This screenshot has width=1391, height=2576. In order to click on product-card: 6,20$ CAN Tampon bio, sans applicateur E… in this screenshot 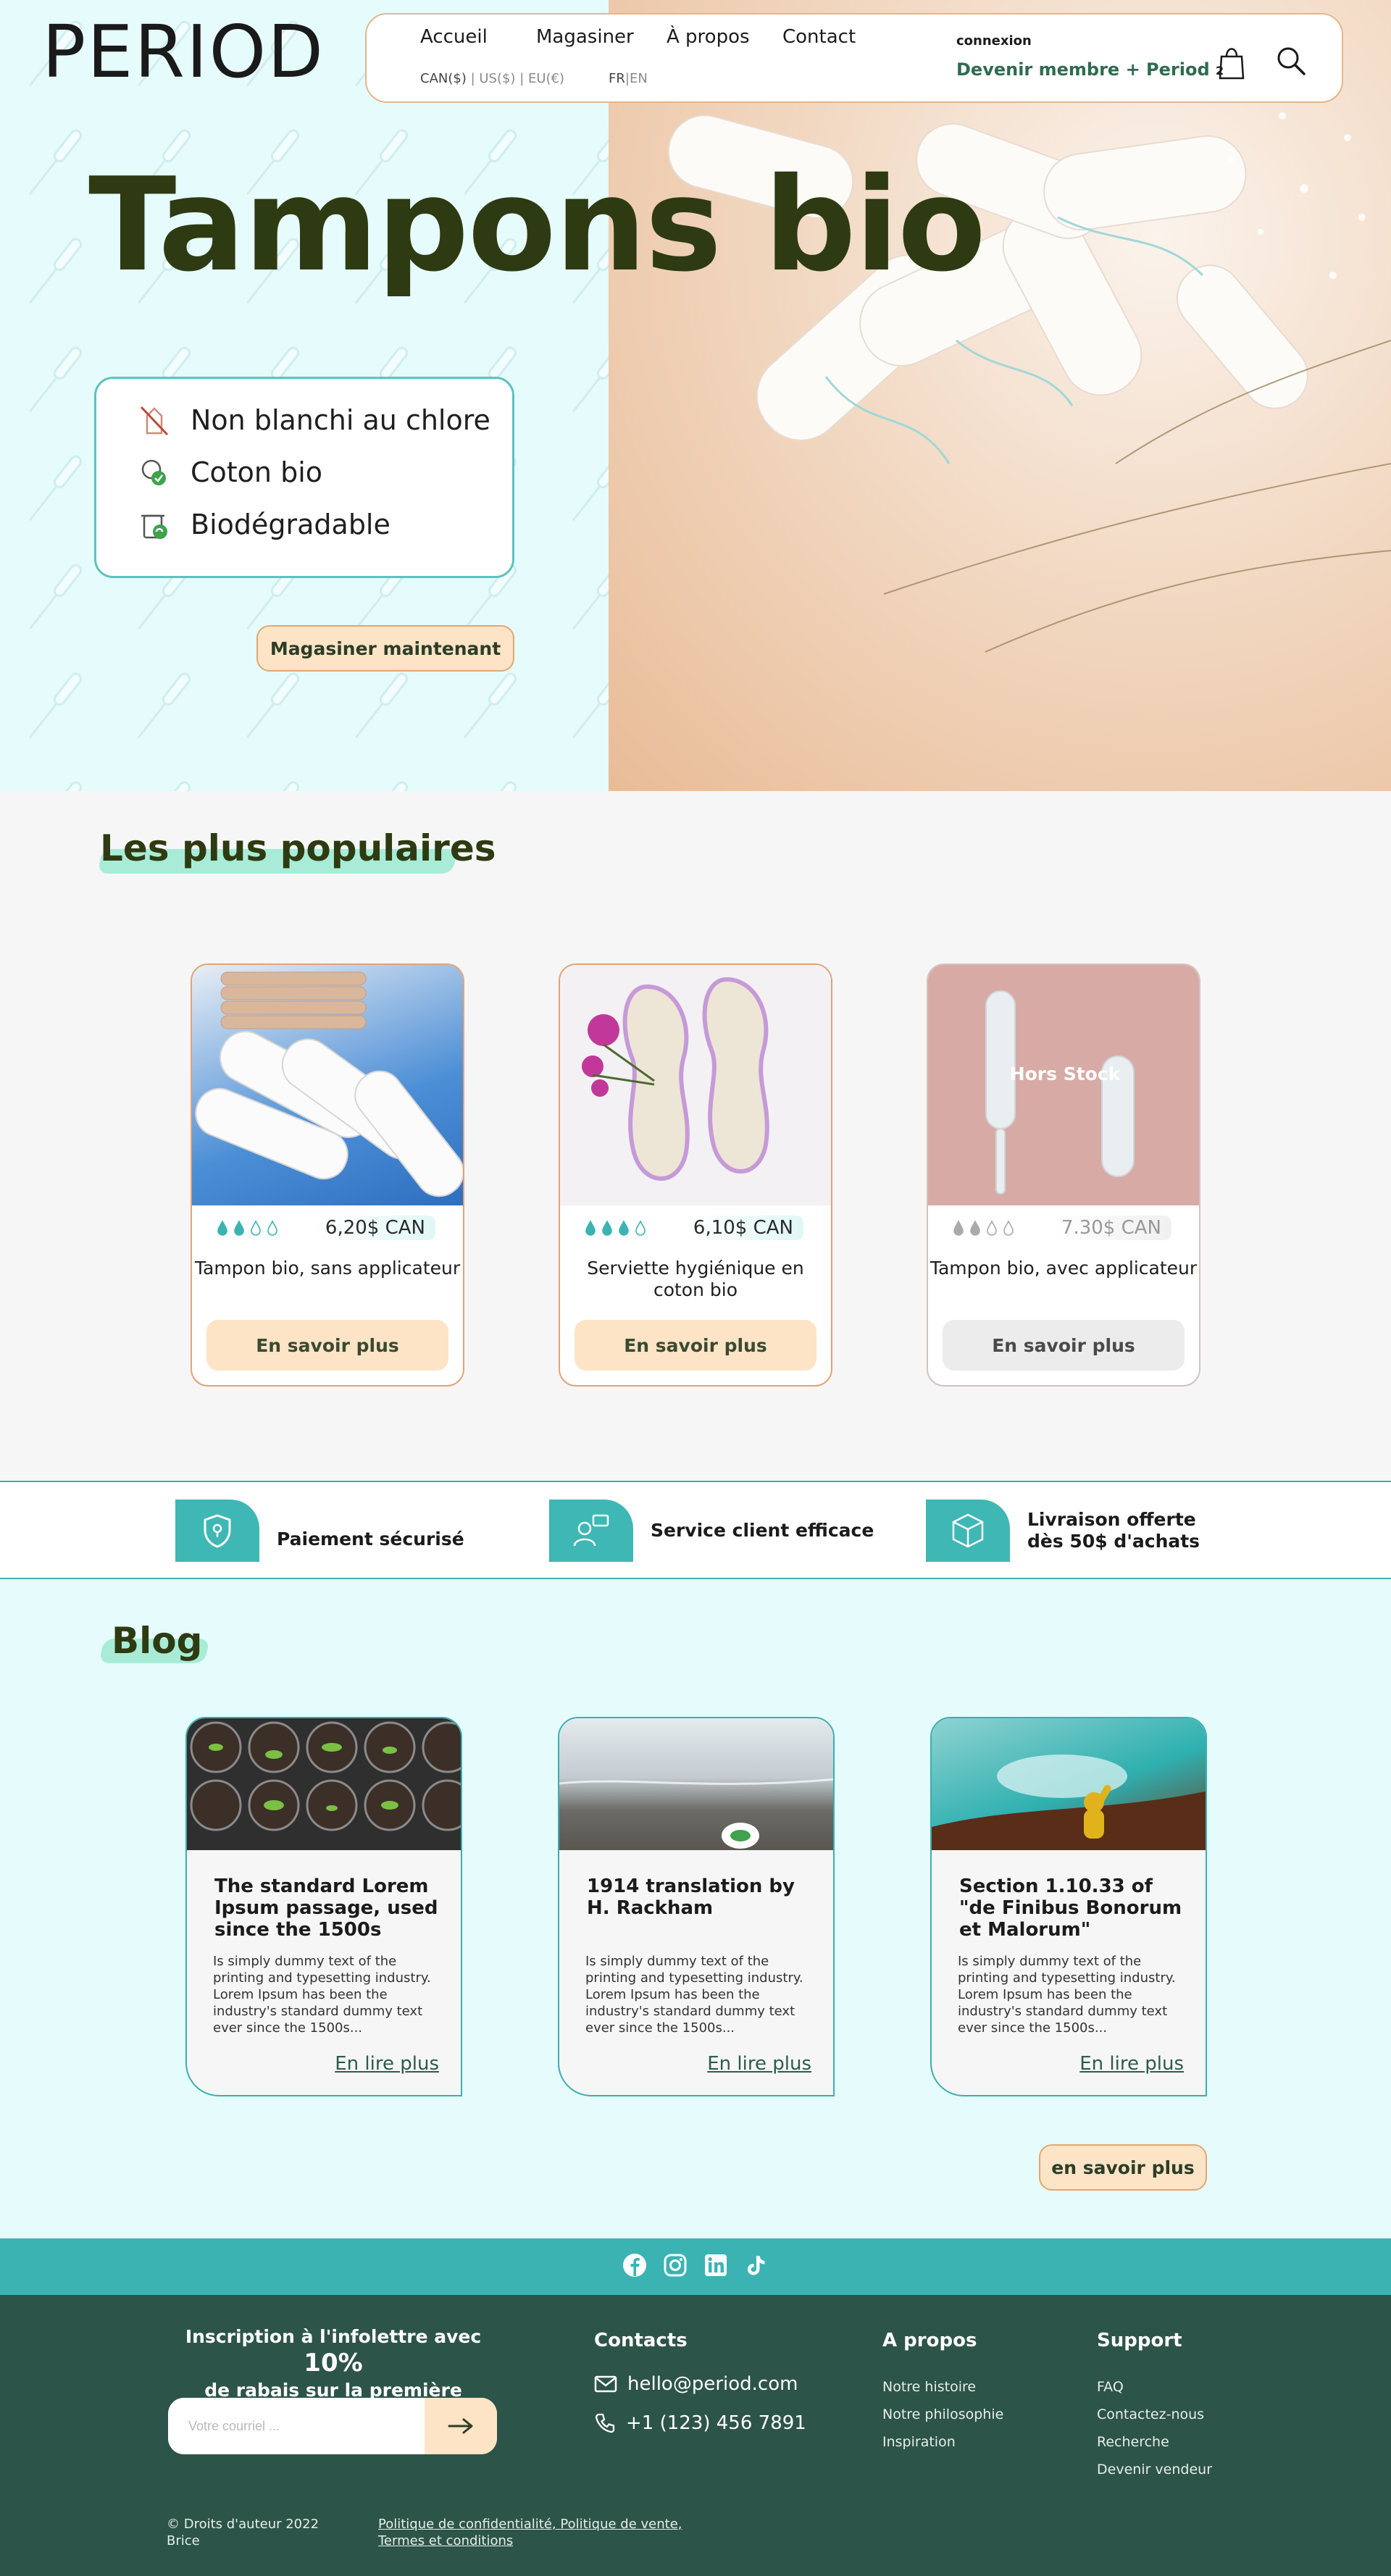, I will do `click(328, 1175)`.